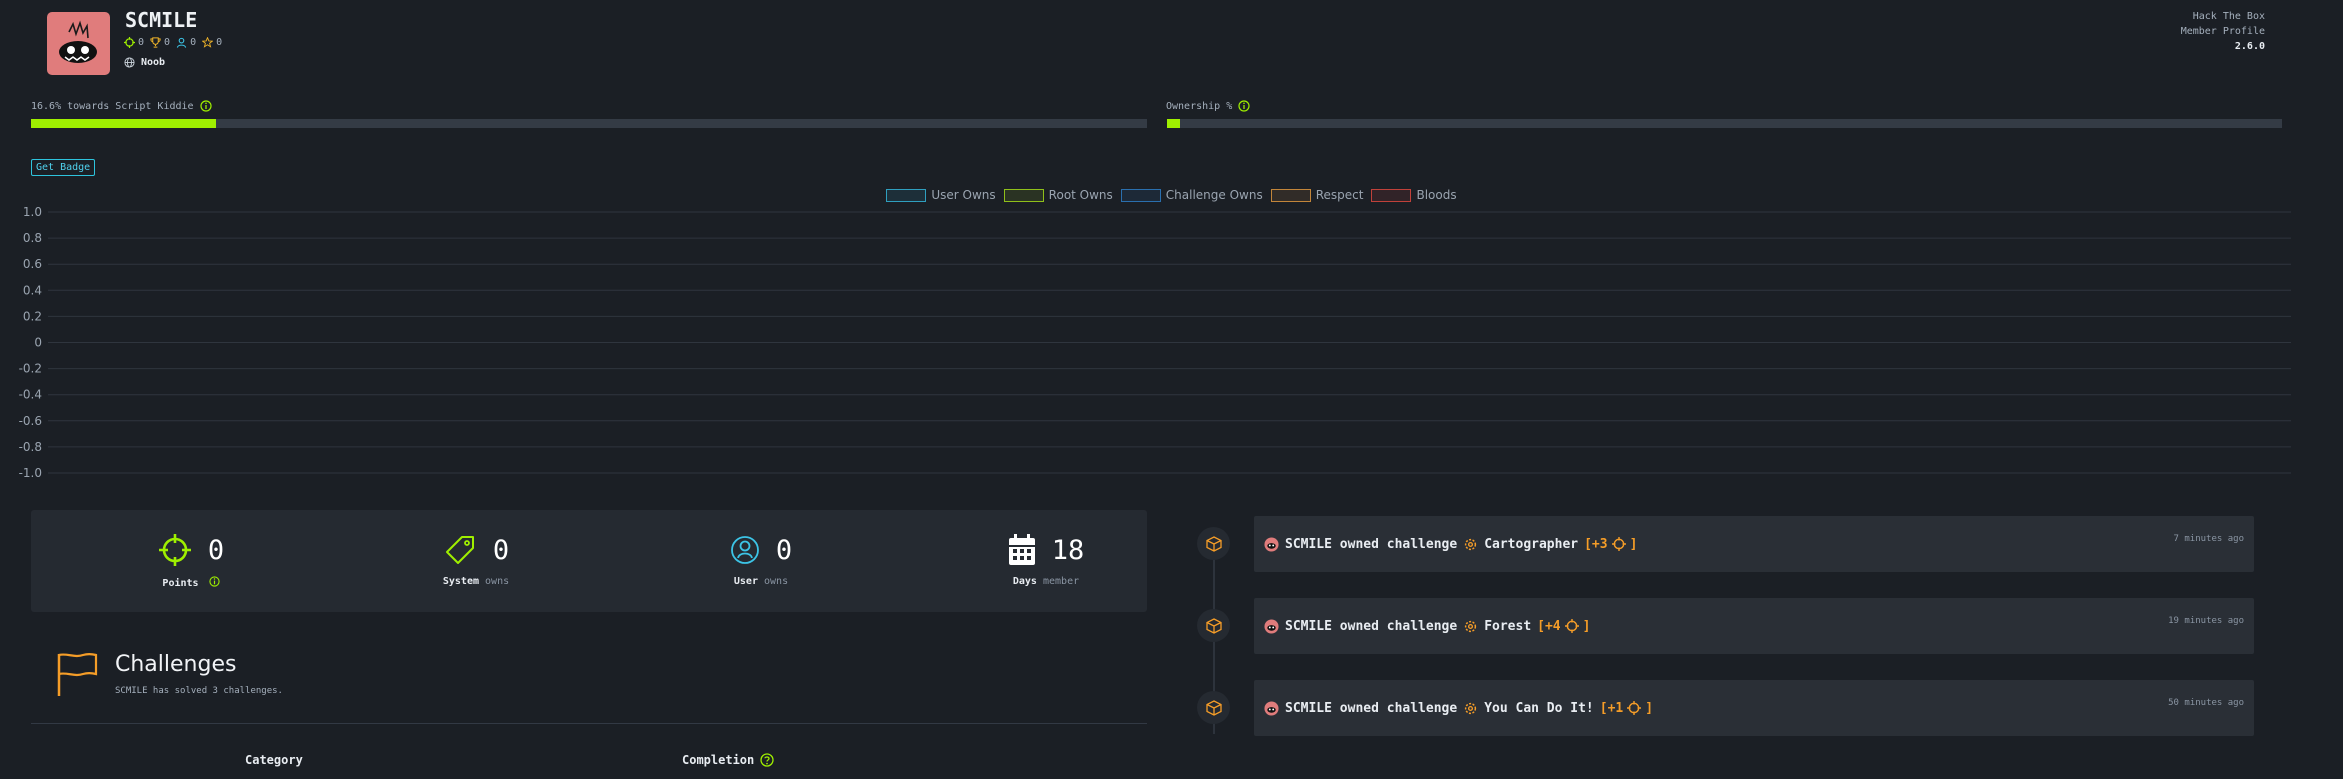  I want to click on profile-meta: Hack The Box Member Profile 2.6.0, so click(2223, 31).